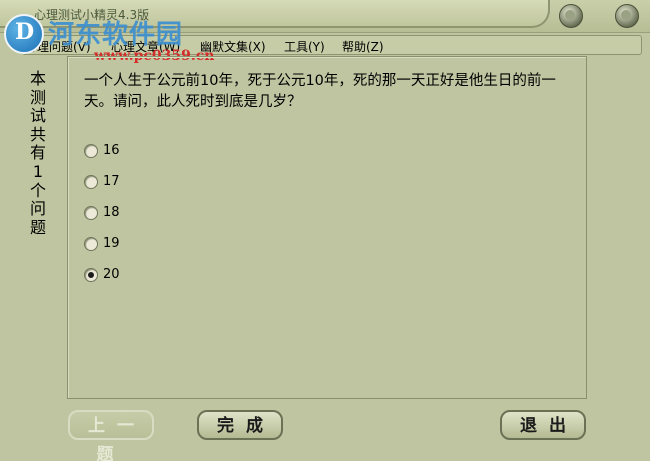 The height and width of the screenshot is (461, 650). Describe the element at coordinates (543, 425) in the screenshot. I see `exit-button: 退出` at that location.